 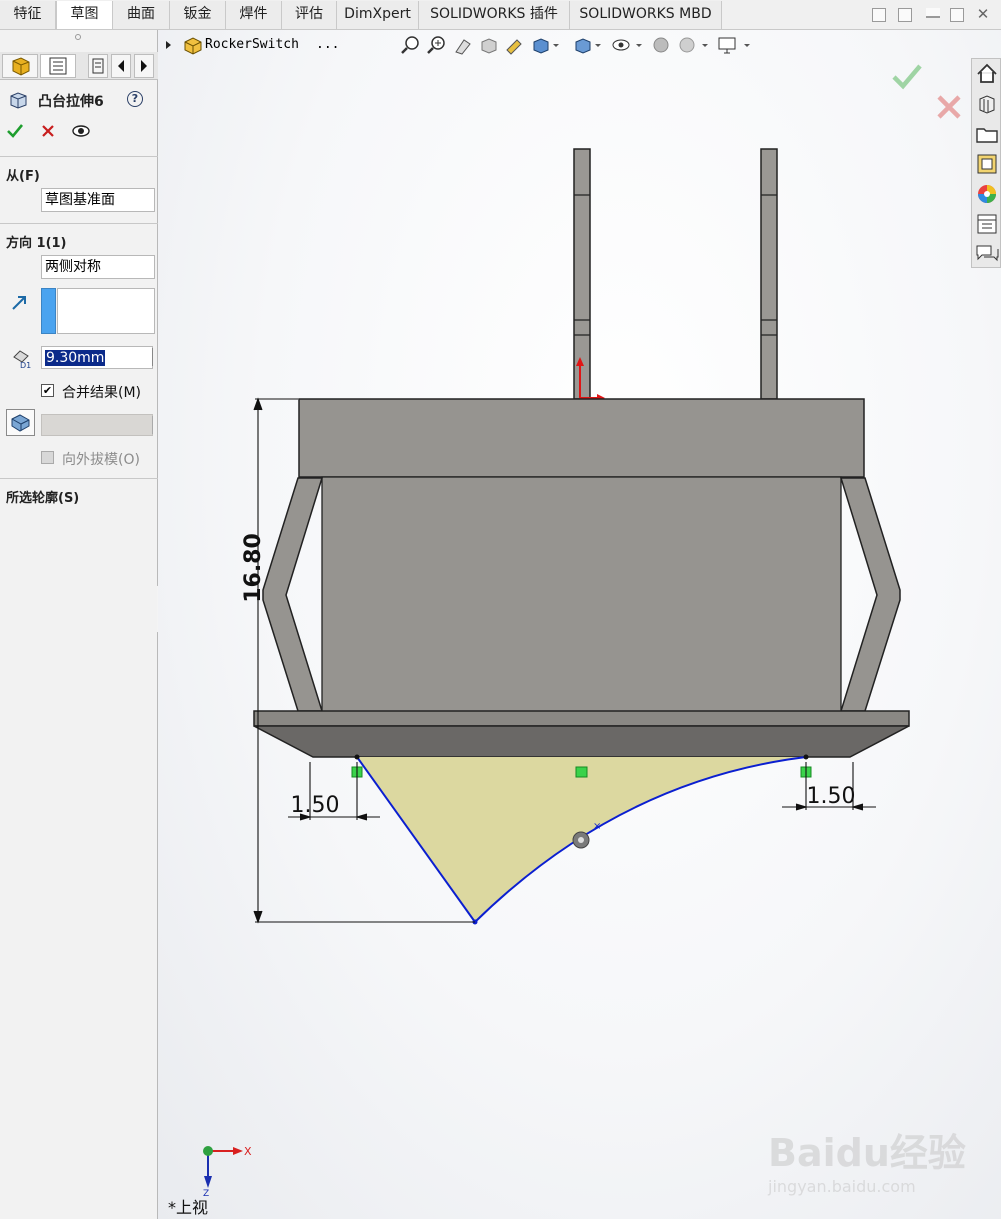 What do you see at coordinates (43, 498) in the screenshot?
I see `selected-contours-heading: 所选轮廓(S)` at bounding box center [43, 498].